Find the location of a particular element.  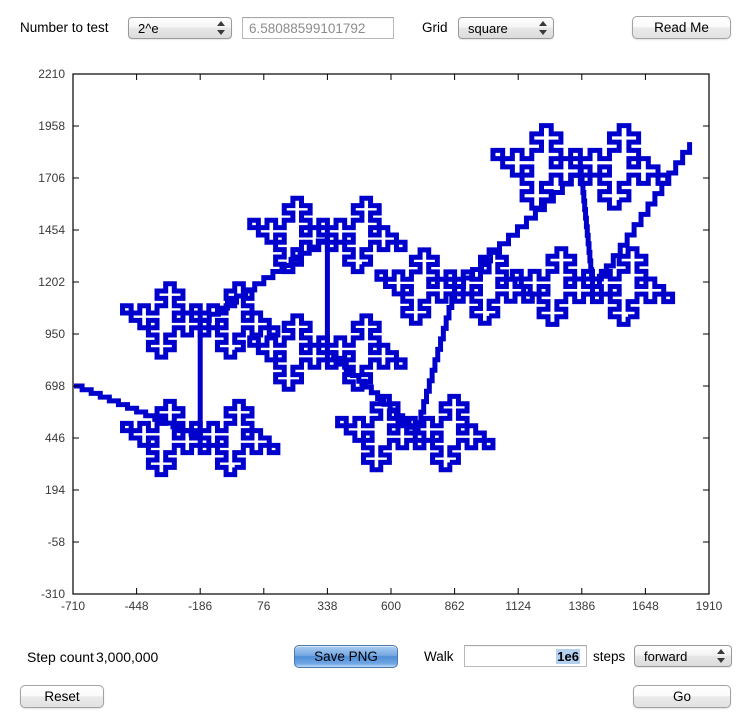

direction-select-value: forward is located at coordinates (666, 656).